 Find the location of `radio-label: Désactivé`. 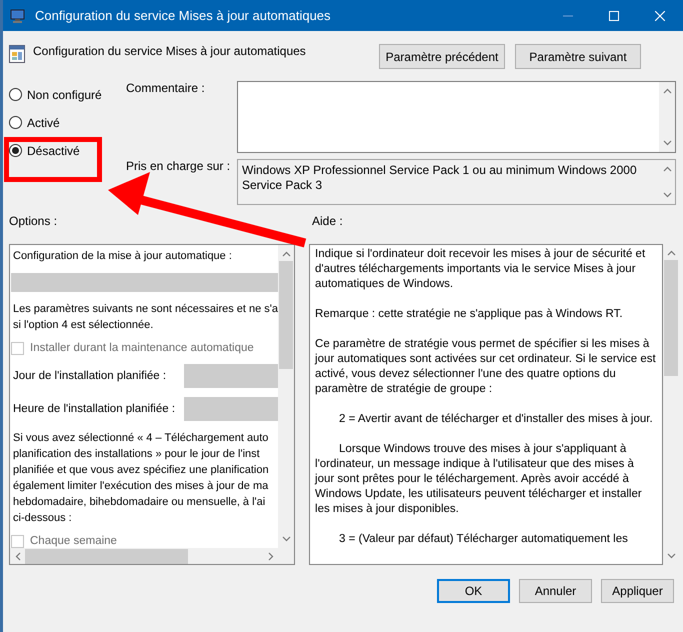

radio-label: Désactivé is located at coordinates (53, 151).